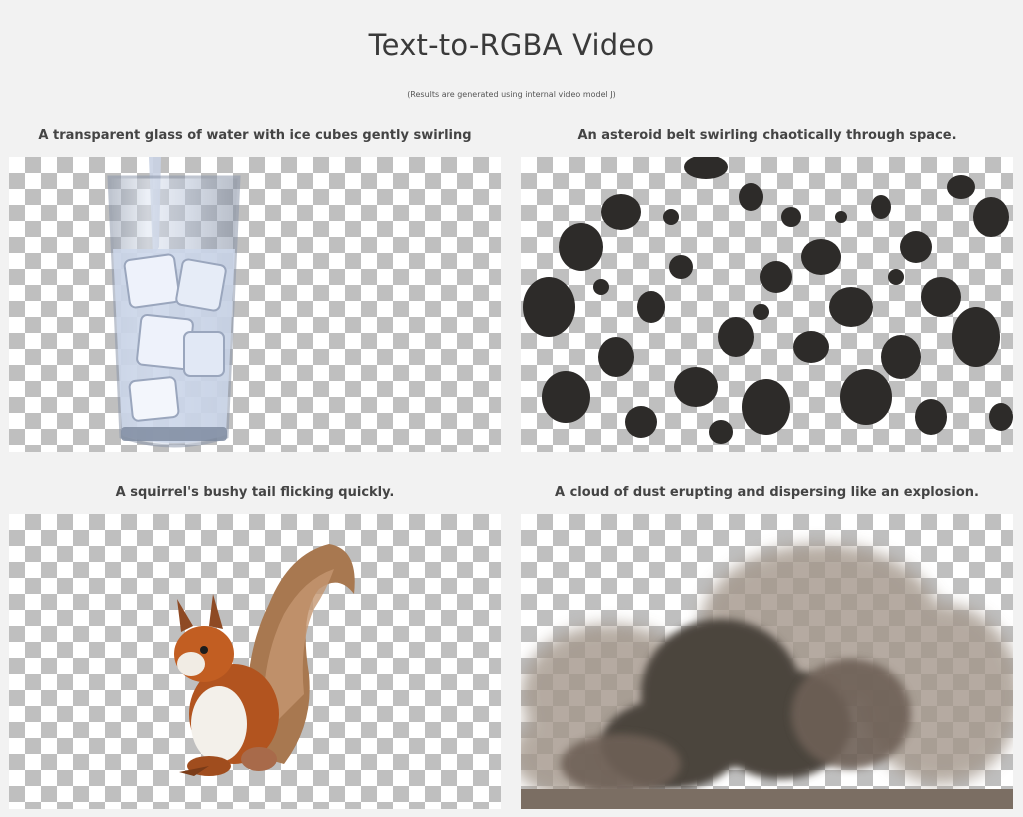 The width and height of the screenshot is (1023, 817). I want to click on page-title: Text-to-RGBA Video, so click(511, 45).